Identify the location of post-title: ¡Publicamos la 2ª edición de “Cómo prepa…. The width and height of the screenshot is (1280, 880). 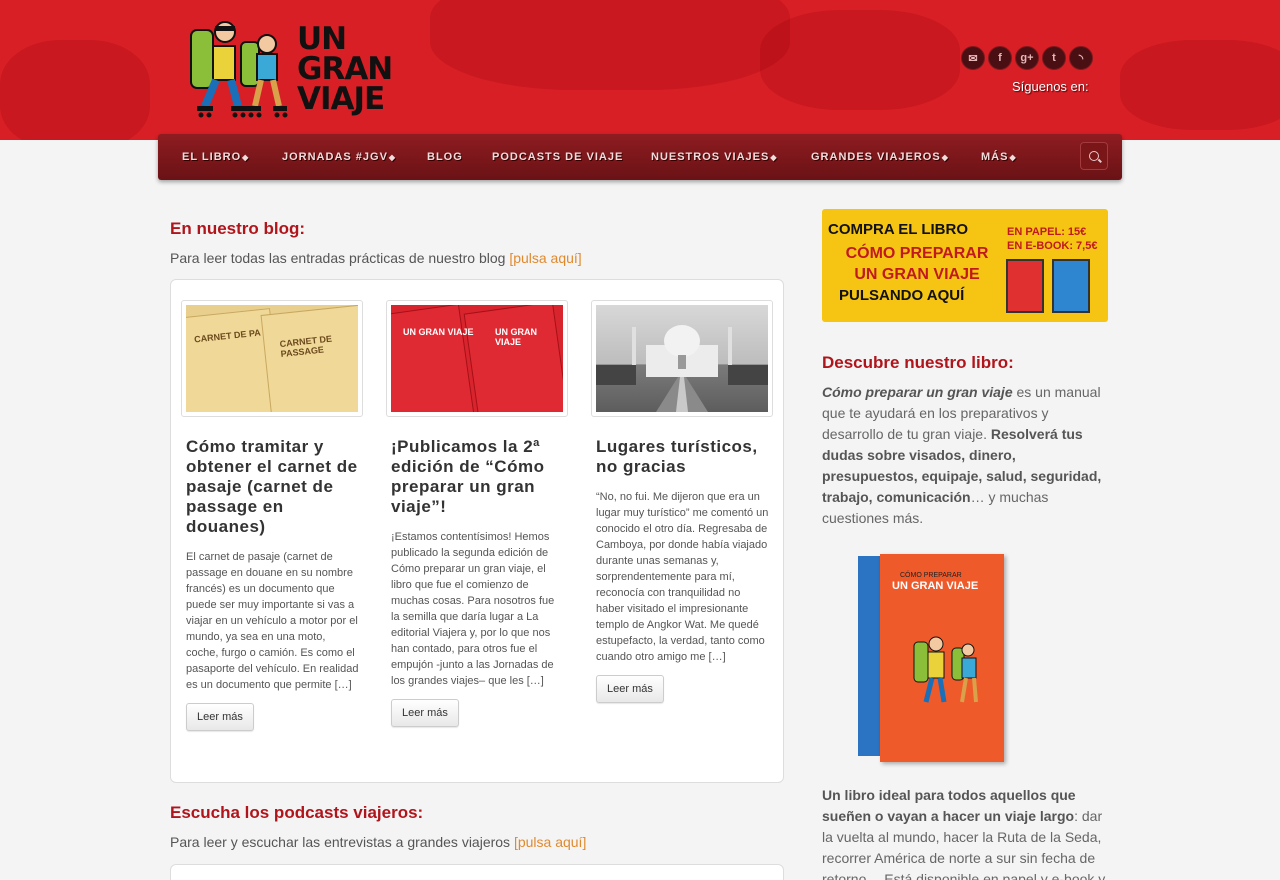
(477, 477).